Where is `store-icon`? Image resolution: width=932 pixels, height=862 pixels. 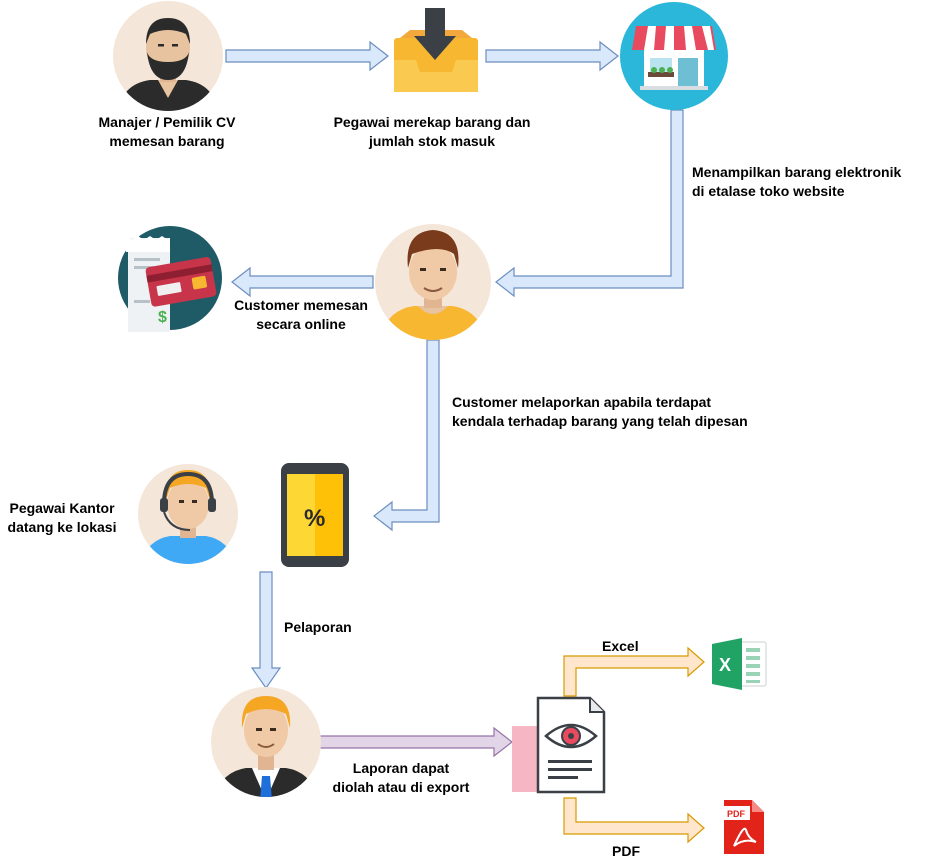 store-icon is located at coordinates (674, 56).